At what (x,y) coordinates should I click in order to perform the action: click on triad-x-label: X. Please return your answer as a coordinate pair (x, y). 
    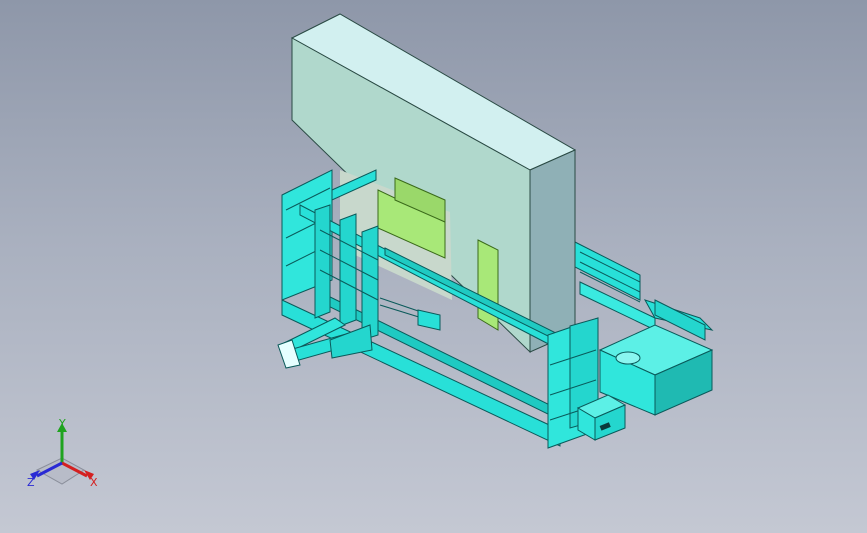
    Looking at the image, I should click on (94, 482).